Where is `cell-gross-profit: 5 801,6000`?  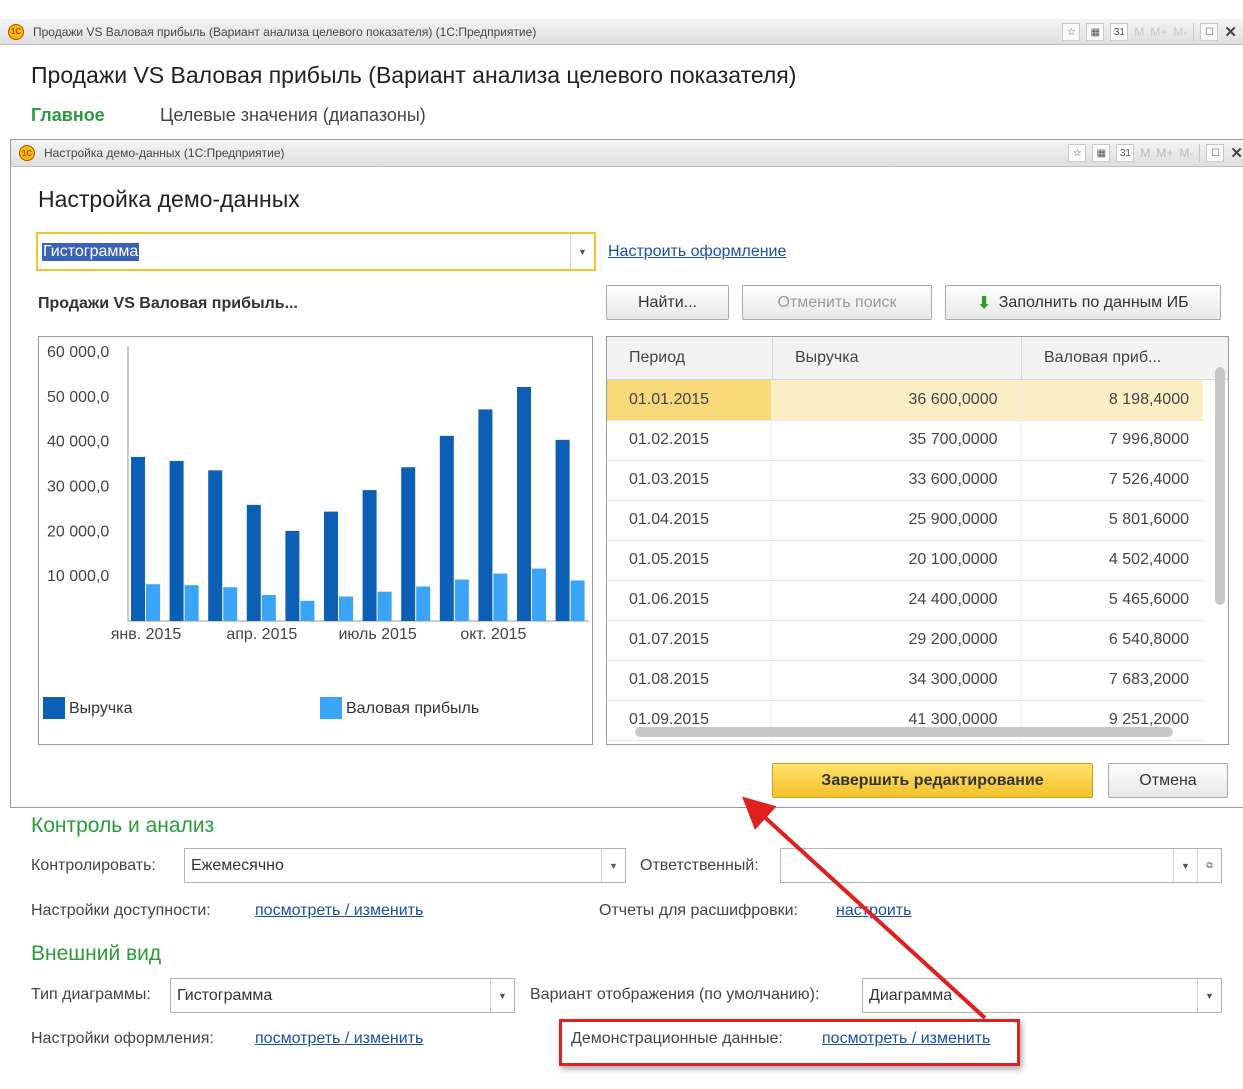
cell-gross-profit: 5 801,6000 is located at coordinates (1111, 520).